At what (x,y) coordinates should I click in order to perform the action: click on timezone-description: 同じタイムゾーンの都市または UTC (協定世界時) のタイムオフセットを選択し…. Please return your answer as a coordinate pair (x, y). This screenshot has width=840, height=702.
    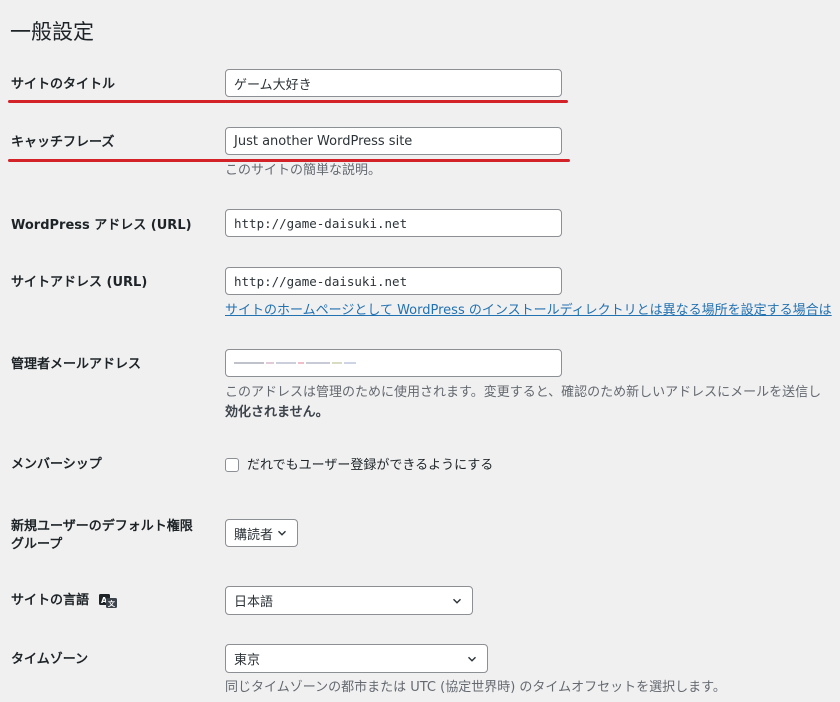
    Looking at the image, I should click on (475, 687).